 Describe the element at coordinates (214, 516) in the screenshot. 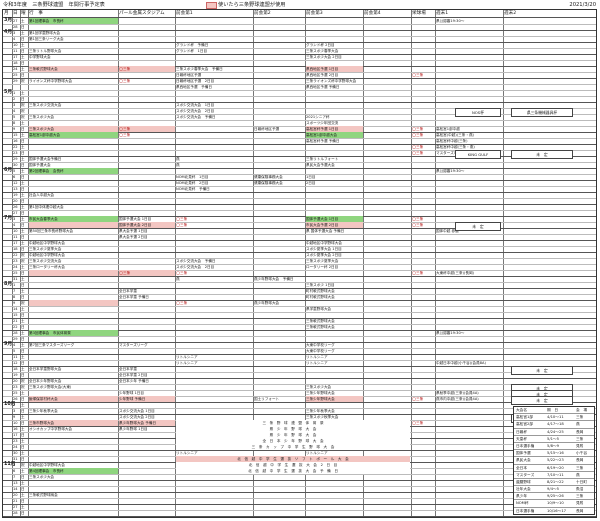

I see `cell-c6` at that location.